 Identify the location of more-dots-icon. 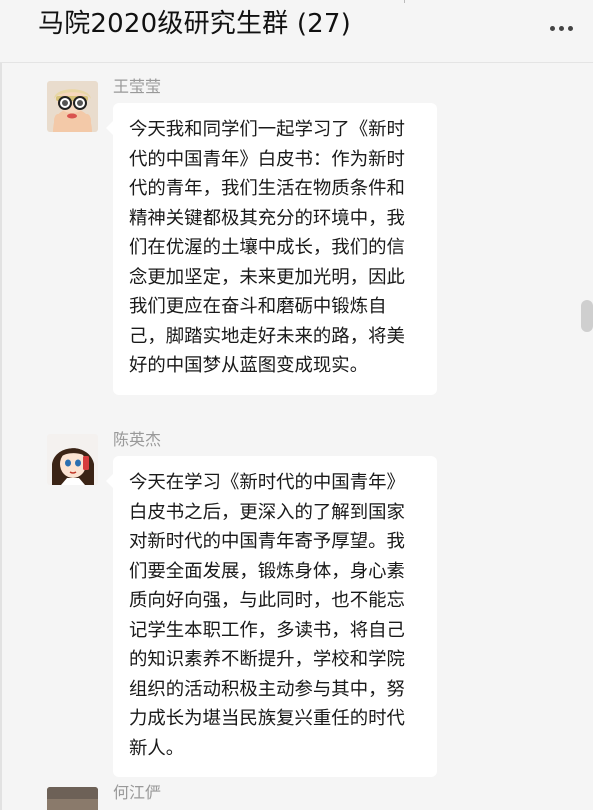
(561, 28).